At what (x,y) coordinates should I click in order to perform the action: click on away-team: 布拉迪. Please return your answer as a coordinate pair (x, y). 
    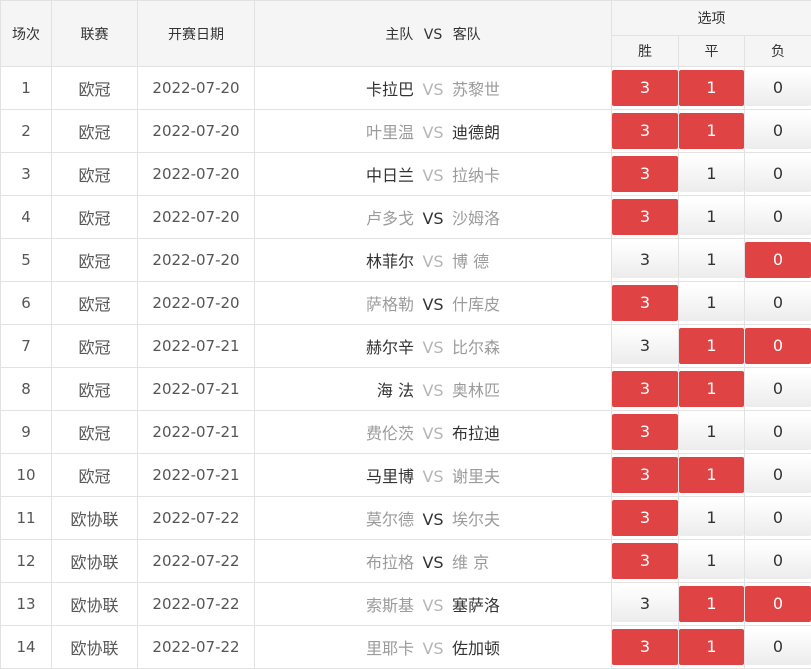
    Looking at the image, I should click on (527, 432).